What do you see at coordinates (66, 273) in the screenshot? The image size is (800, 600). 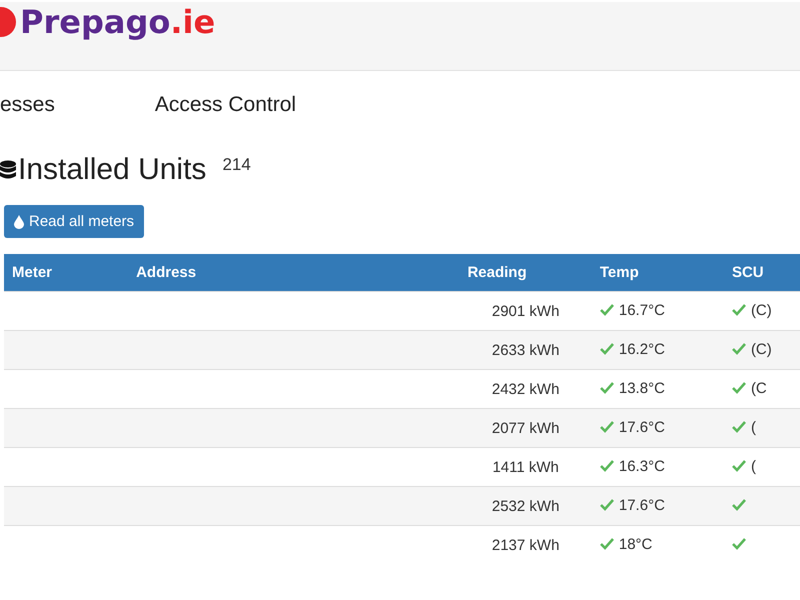 I see `column-header: Meter` at bounding box center [66, 273].